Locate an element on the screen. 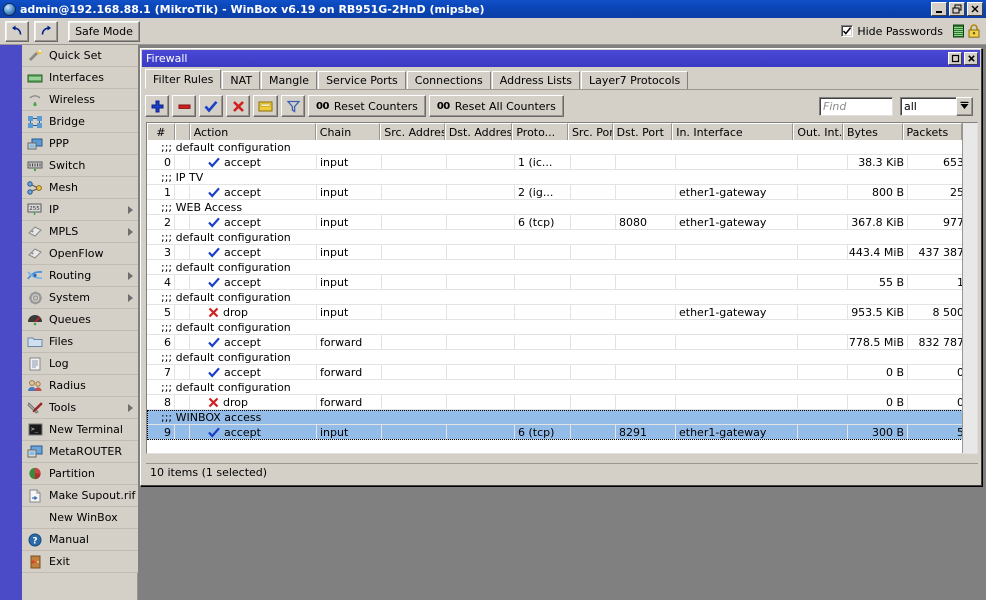 The height and width of the screenshot is (600, 986). disable-rule-button is located at coordinates (238, 106).